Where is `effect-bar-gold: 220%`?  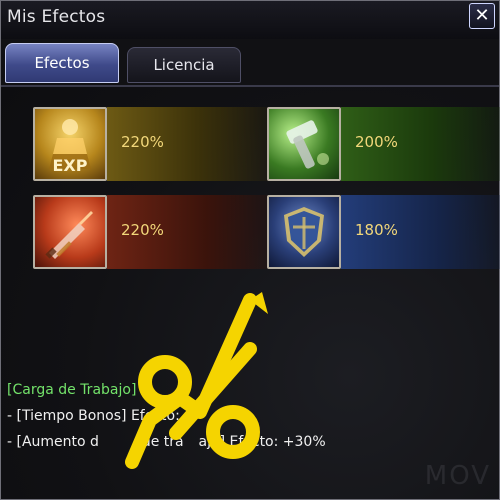 effect-bar-gold: 220% is located at coordinates (197, 144).